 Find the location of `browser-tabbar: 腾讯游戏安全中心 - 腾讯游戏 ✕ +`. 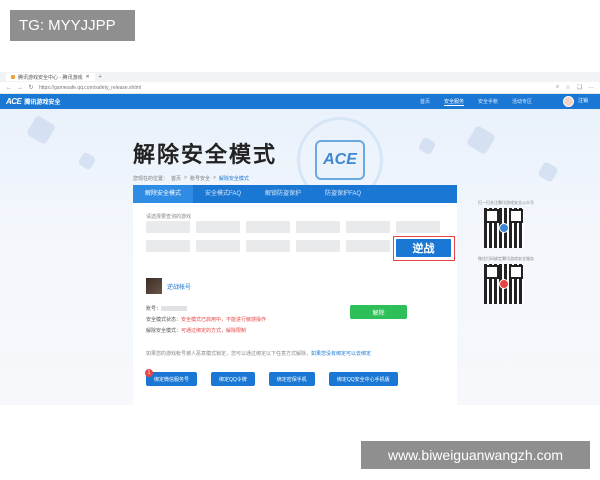

browser-tabbar: 腾讯游戏安全中心 - 腾讯游戏 ✕ + is located at coordinates (300, 77).